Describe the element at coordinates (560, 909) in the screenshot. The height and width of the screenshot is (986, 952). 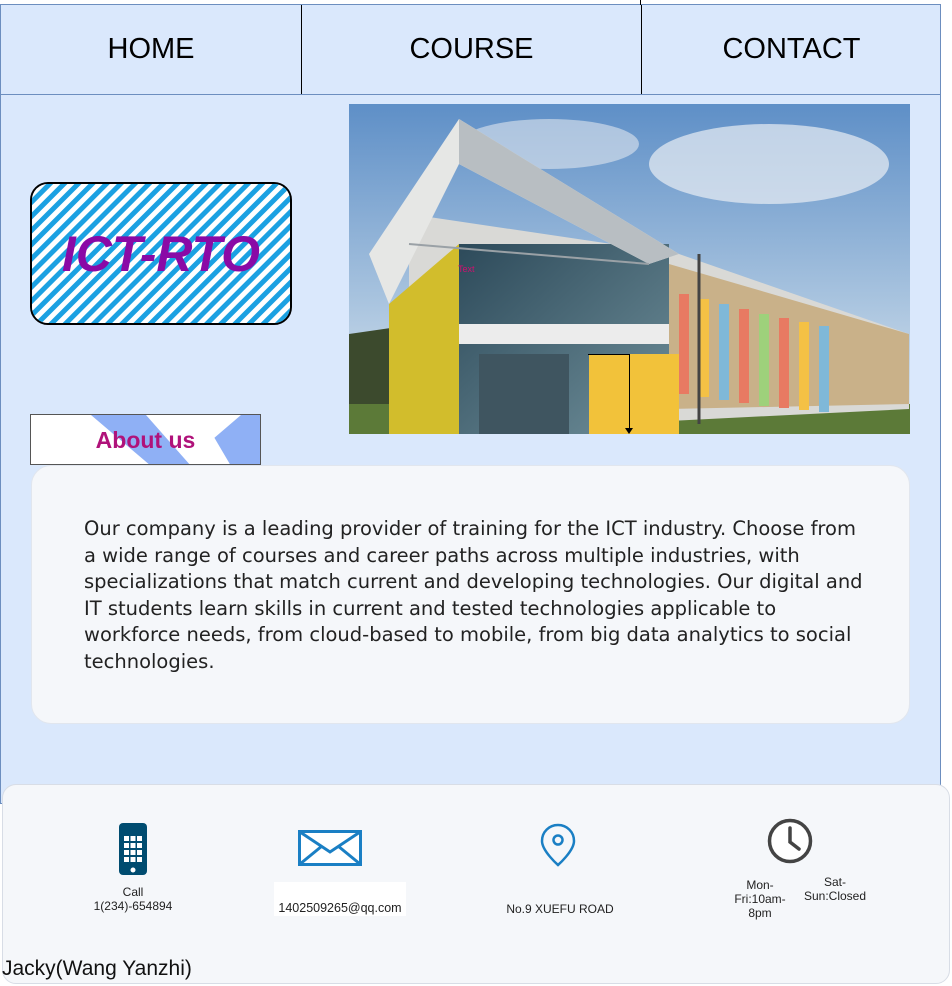
I see `address: No.9 XUEFU ROAD` at that location.